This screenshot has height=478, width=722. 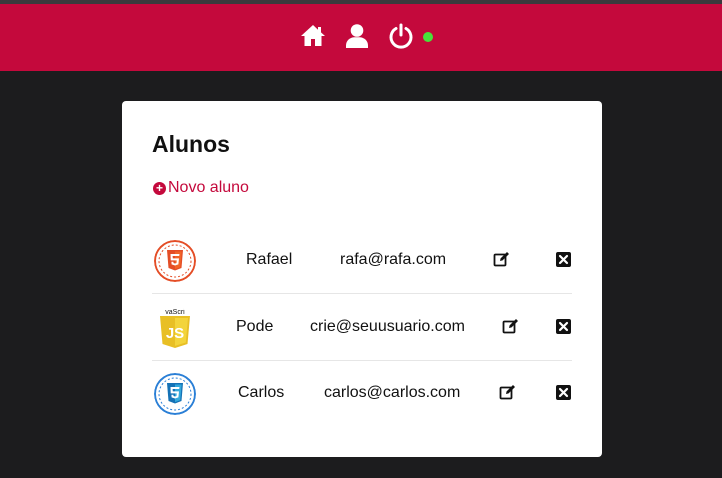 I want to click on svg-text: JS, so click(x=175, y=333).